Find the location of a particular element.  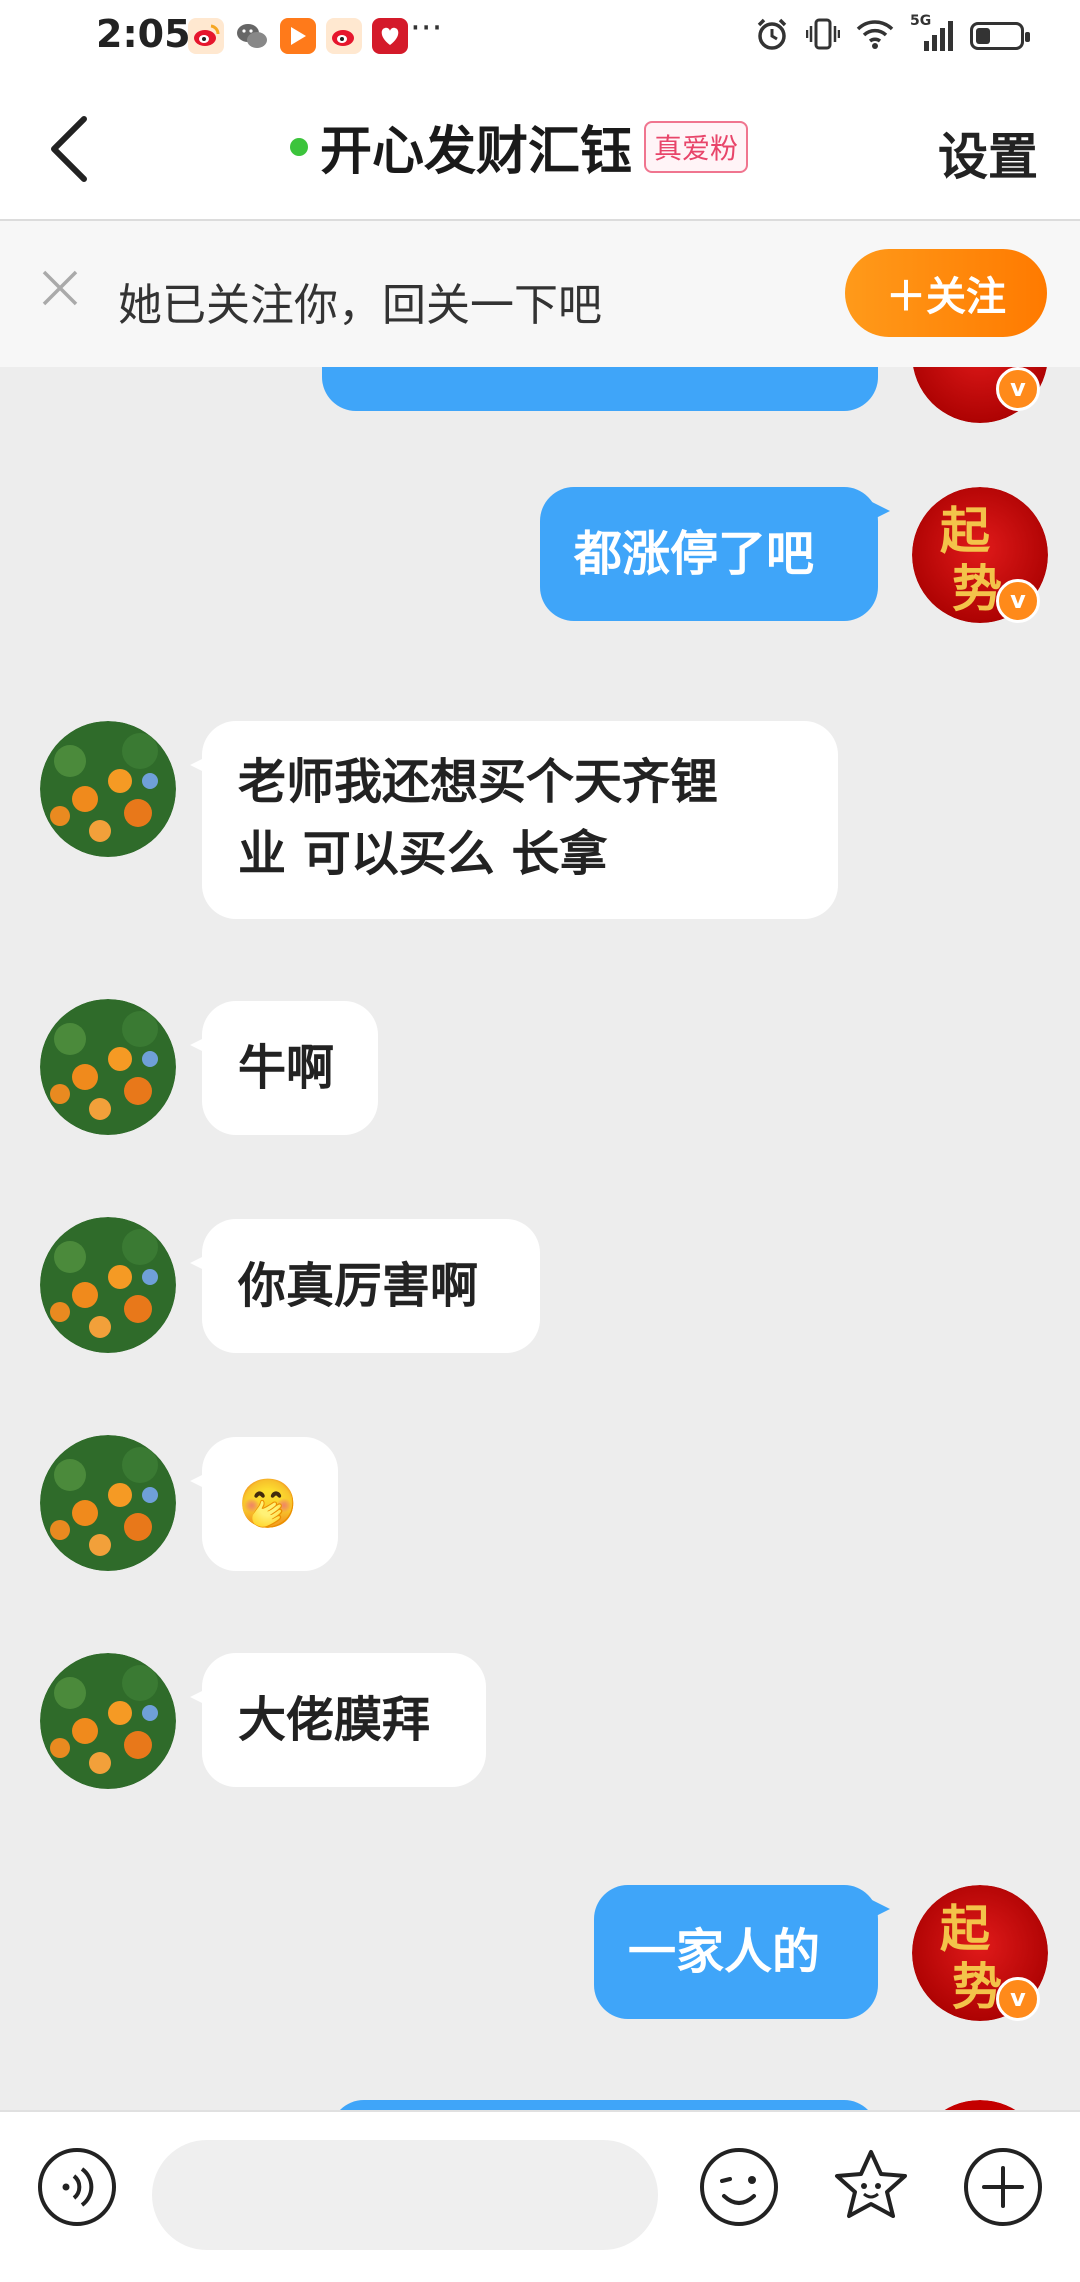

message-bubble: 你真厉害啊 is located at coordinates (365, 1286).